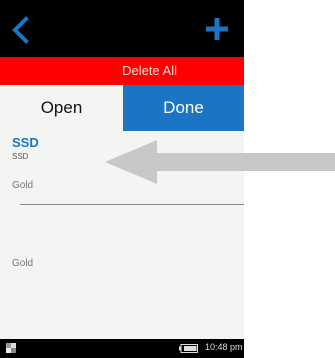 The width and height of the screenshot is (335, 358). Describe the element at coordinates (183, 108) in the screenshot. I see `tab-done: Done` at that location.